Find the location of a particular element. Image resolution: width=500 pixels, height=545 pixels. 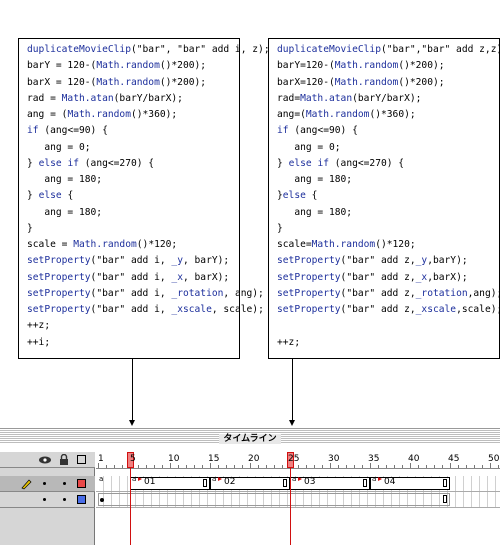

ruler-number: 1 is located at coordinates (101, 459).